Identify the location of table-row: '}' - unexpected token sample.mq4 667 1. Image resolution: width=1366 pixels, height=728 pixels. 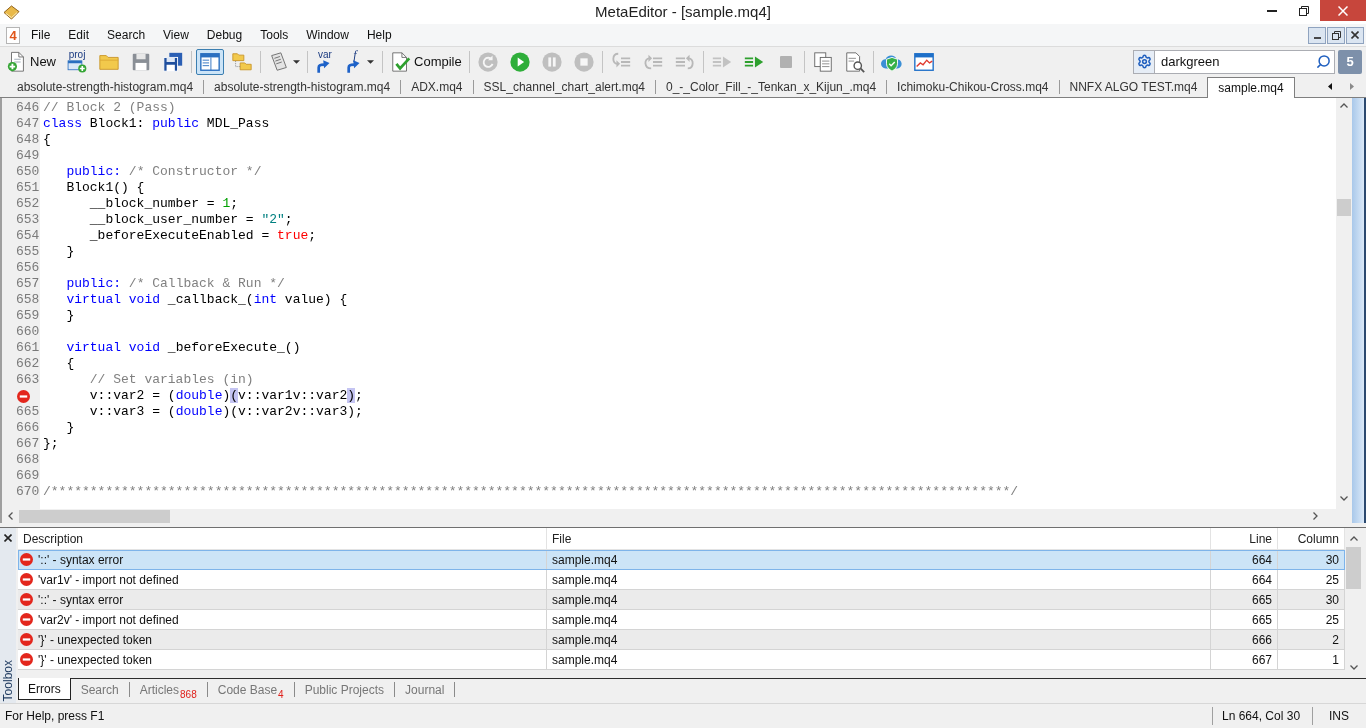
(681, 660).